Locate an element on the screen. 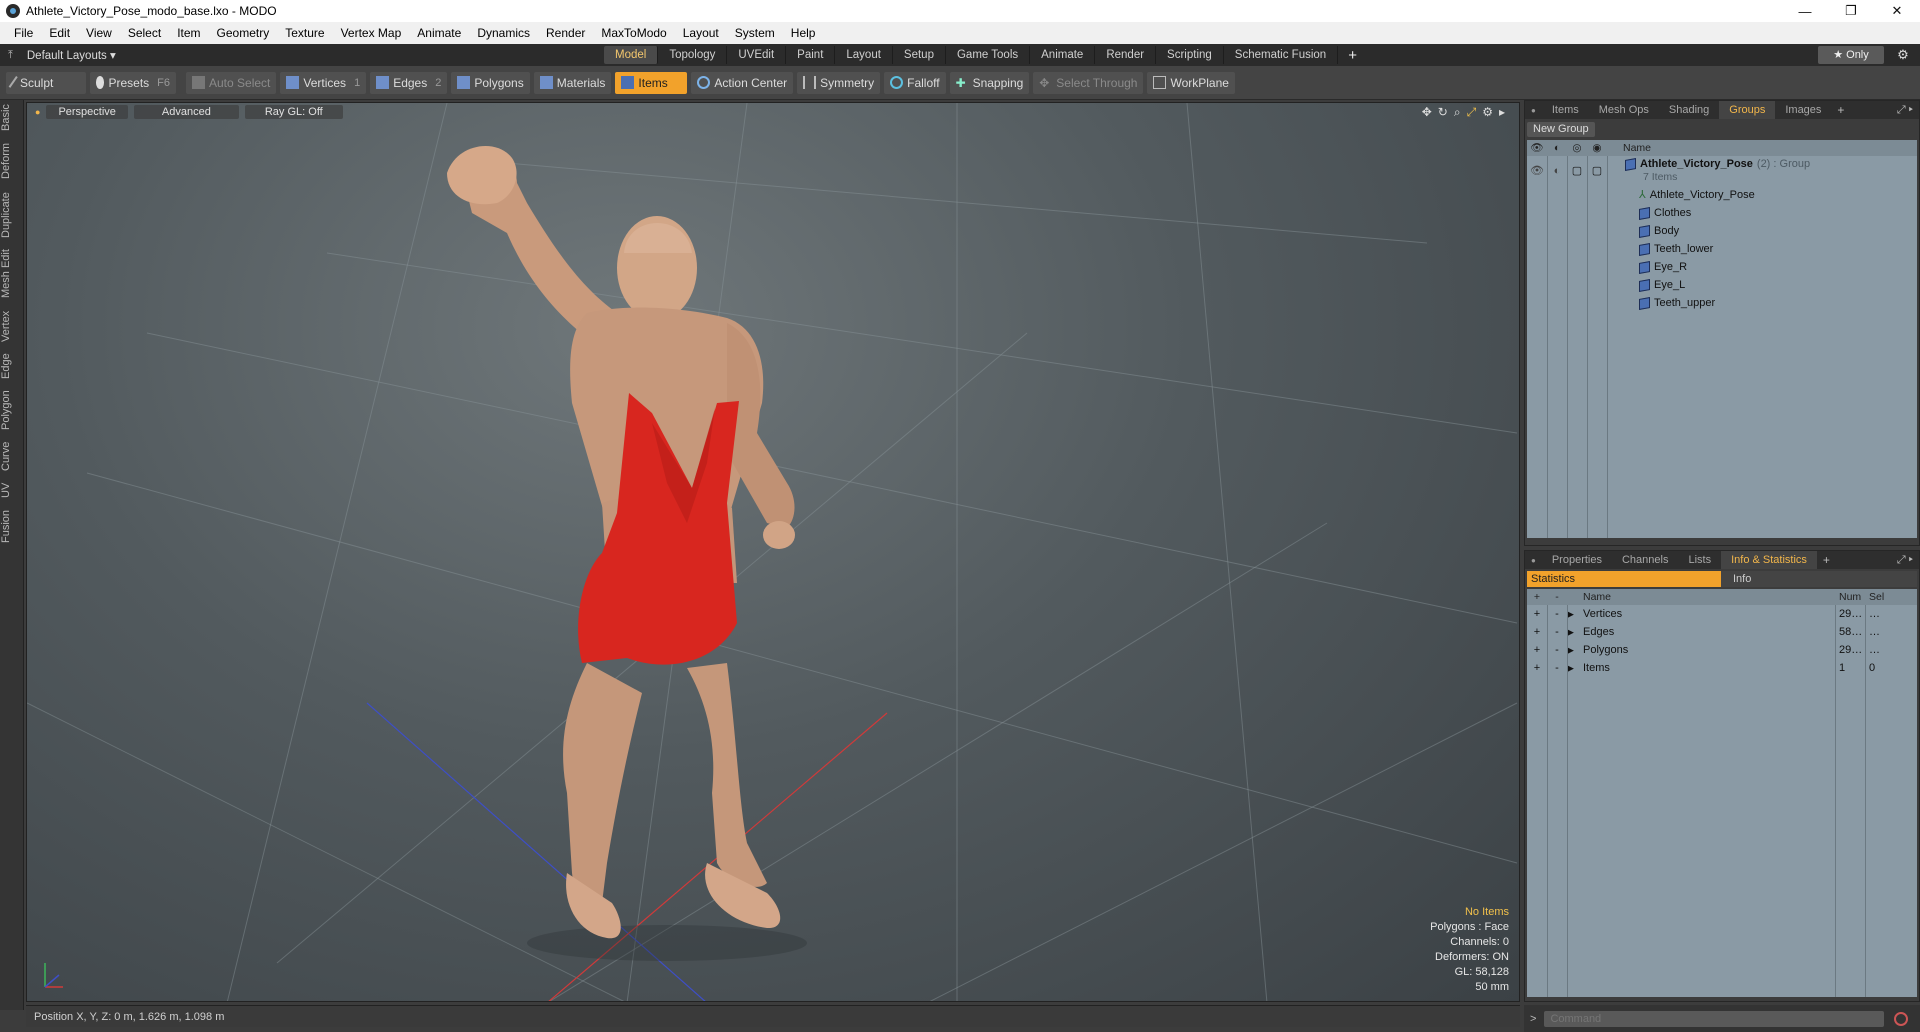  menu-layout: Layout is located at coordinates (701, 33).